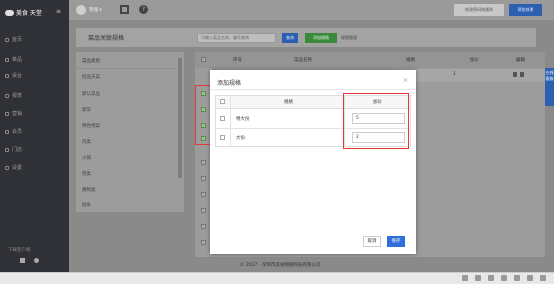 The width and height of the screenshot is (554, 284). I want to click on footer-copyright: © 2017 - 深圳市美食网络科技有限公司, so click(280, 265).